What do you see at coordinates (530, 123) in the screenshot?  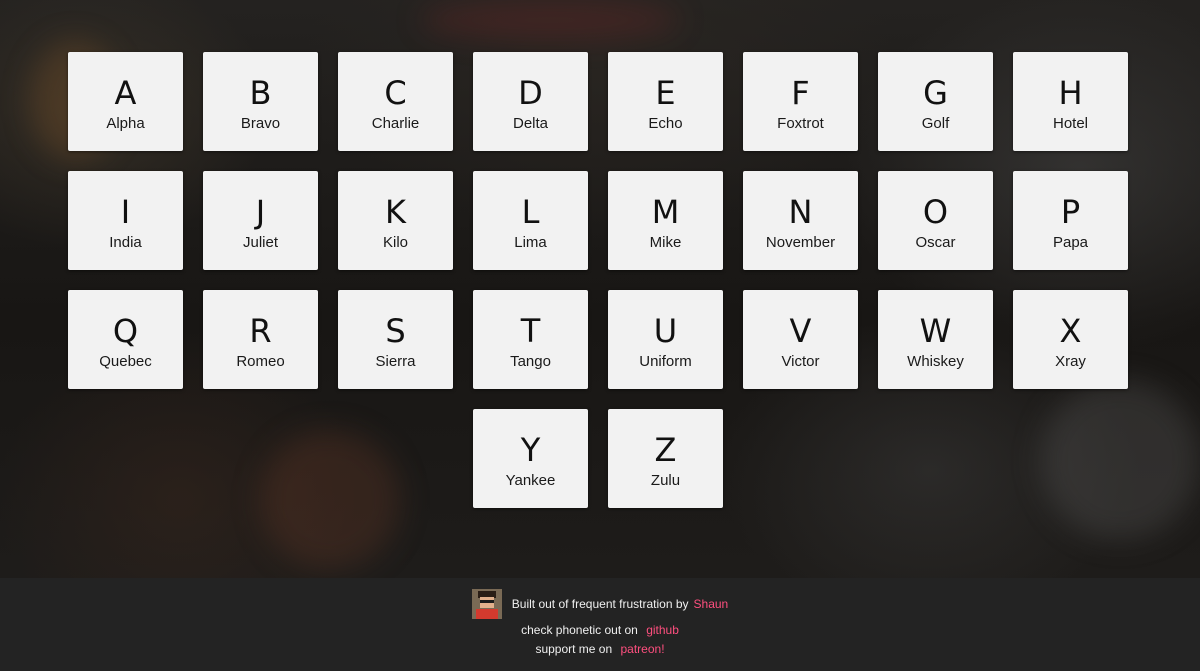 I see `card-word: Delta` at bounding box center [530, 123].